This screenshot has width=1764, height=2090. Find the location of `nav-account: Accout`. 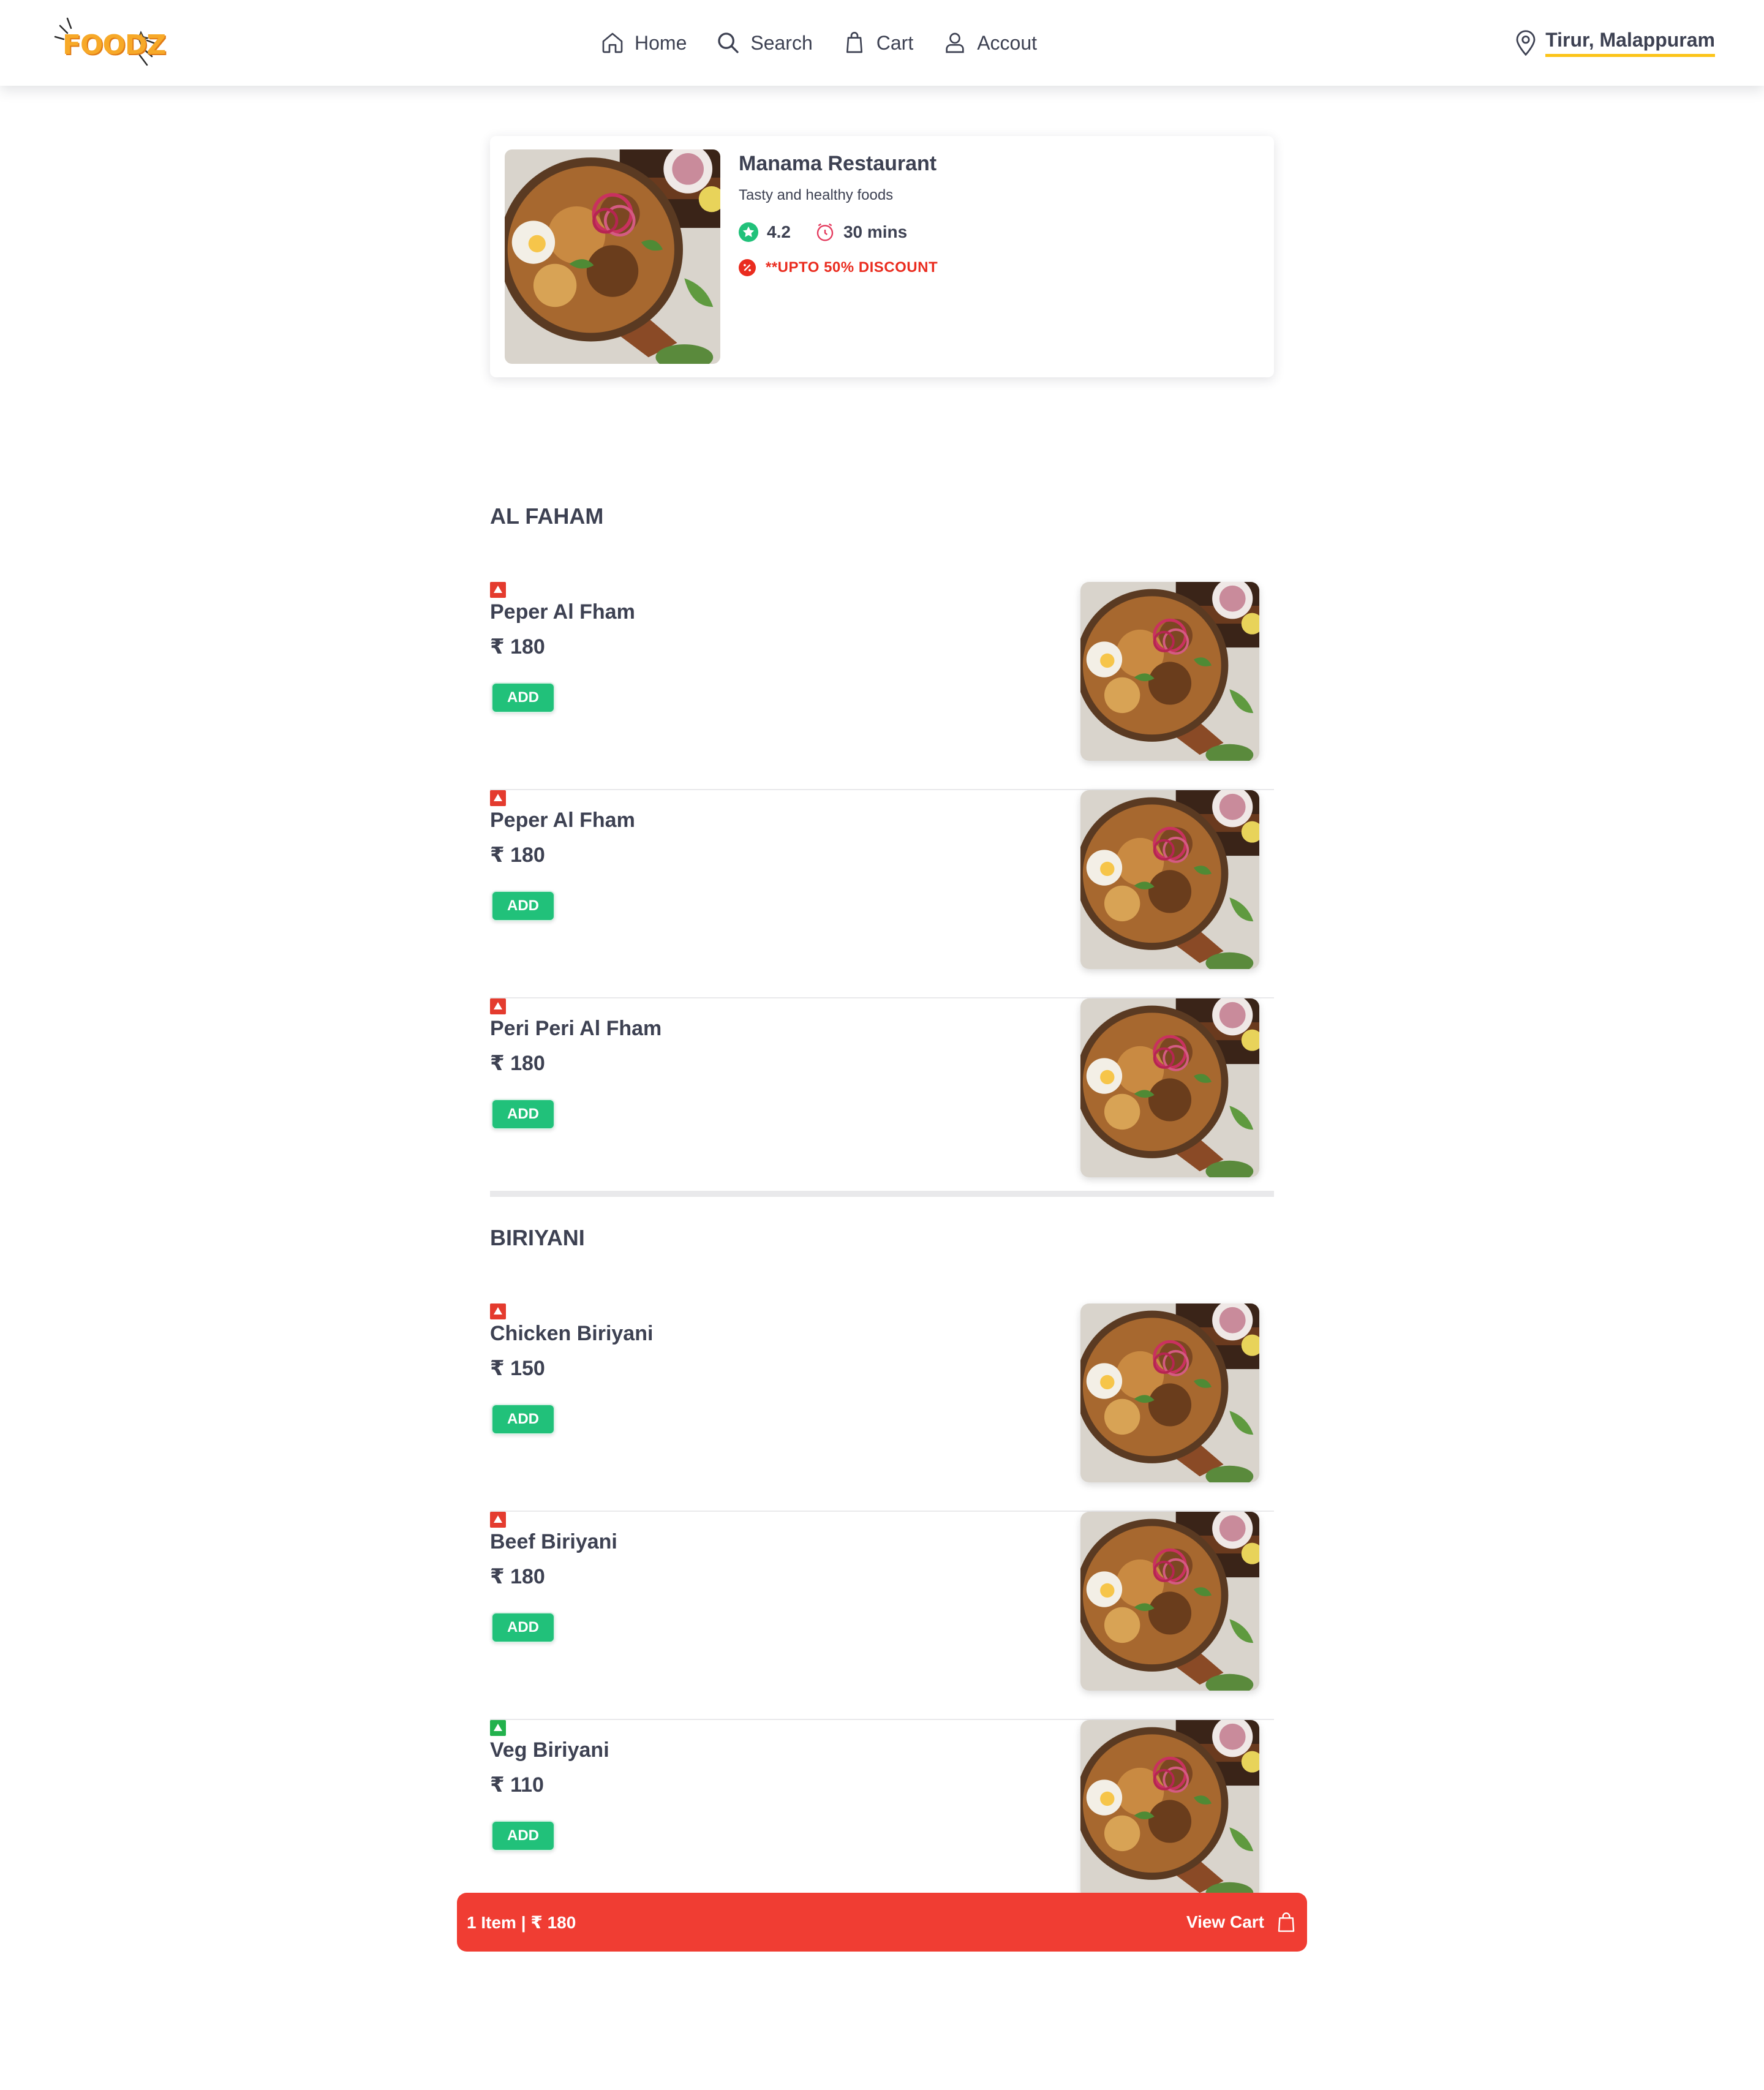

nav-account: Accout is located at coordinates (990, 43).